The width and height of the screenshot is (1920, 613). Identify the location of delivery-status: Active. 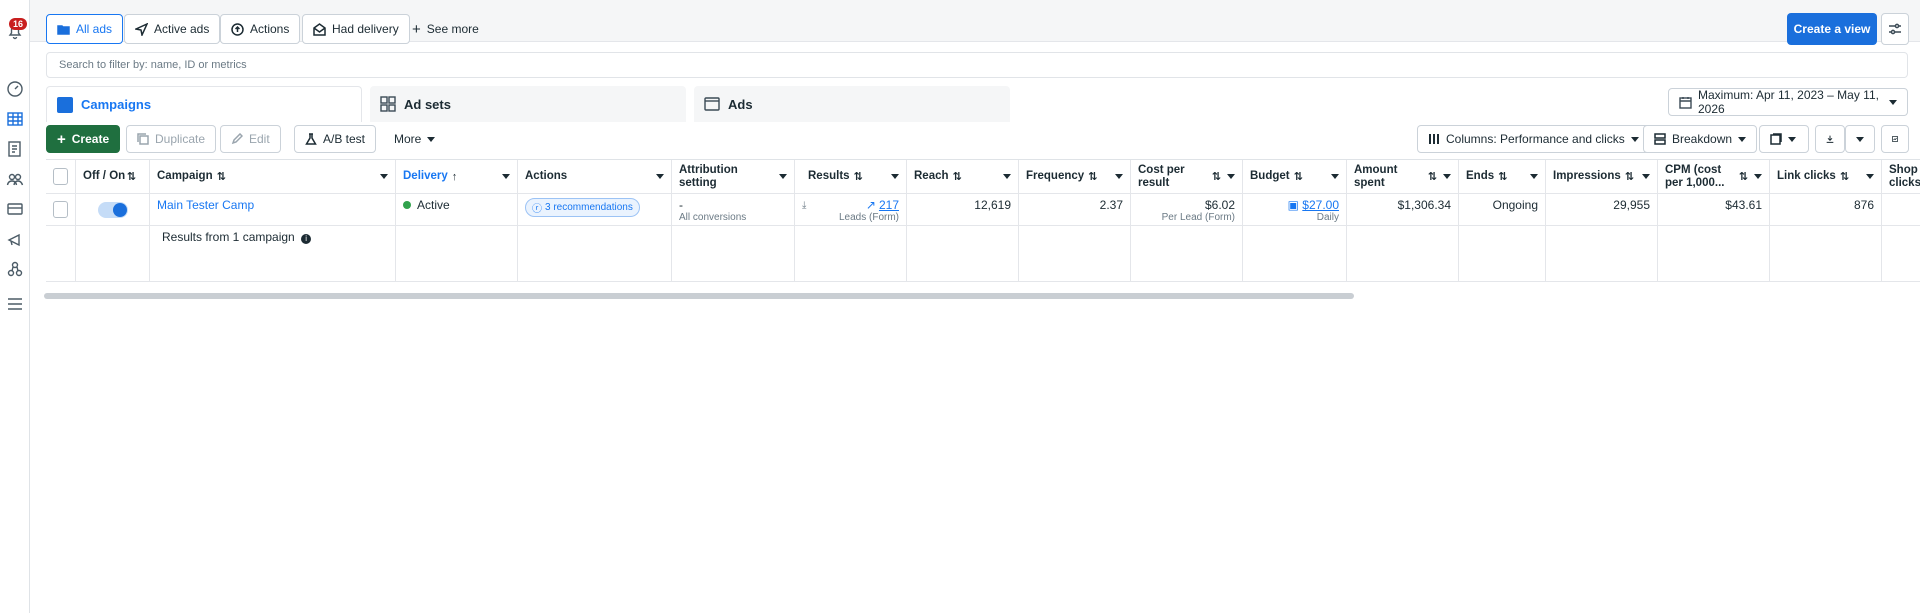
(433, 205).